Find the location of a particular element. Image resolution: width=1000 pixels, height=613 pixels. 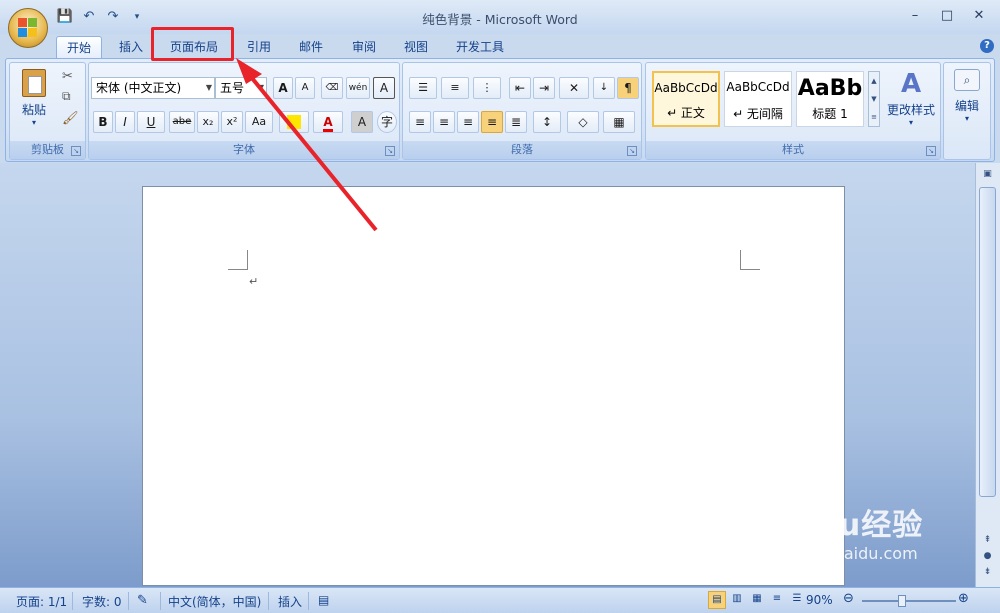

print-layout-icon: ▤ is located at coordinates (717, 600).